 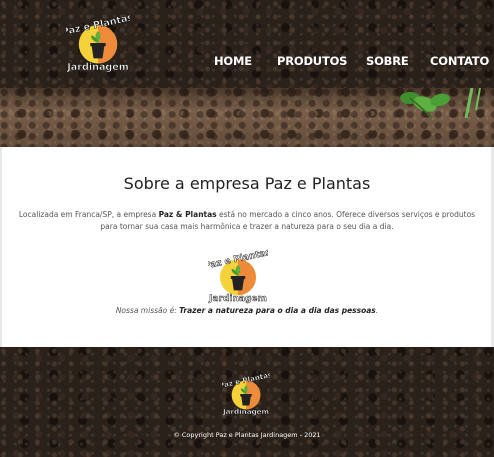 I want to click on mission-label: Nossa missão é:, so click(x=147, y=310).